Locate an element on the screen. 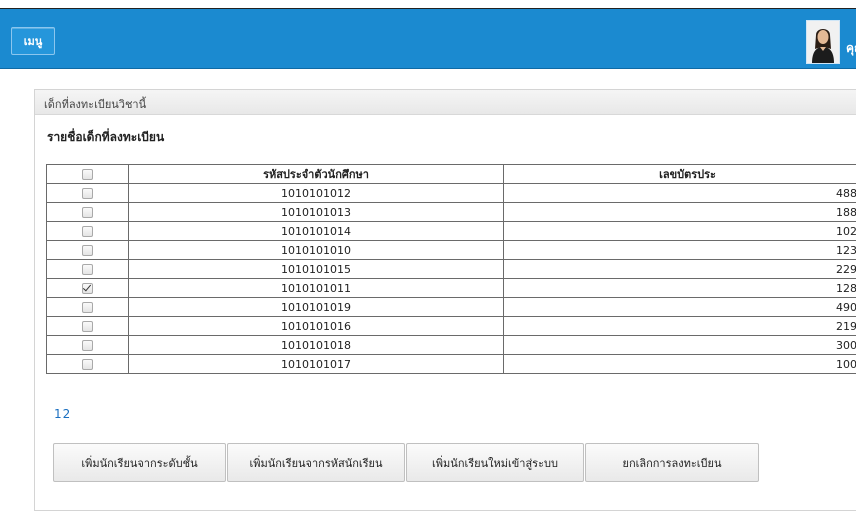  student-code-cell: 1010101019 is located at coordinates (316, 307).